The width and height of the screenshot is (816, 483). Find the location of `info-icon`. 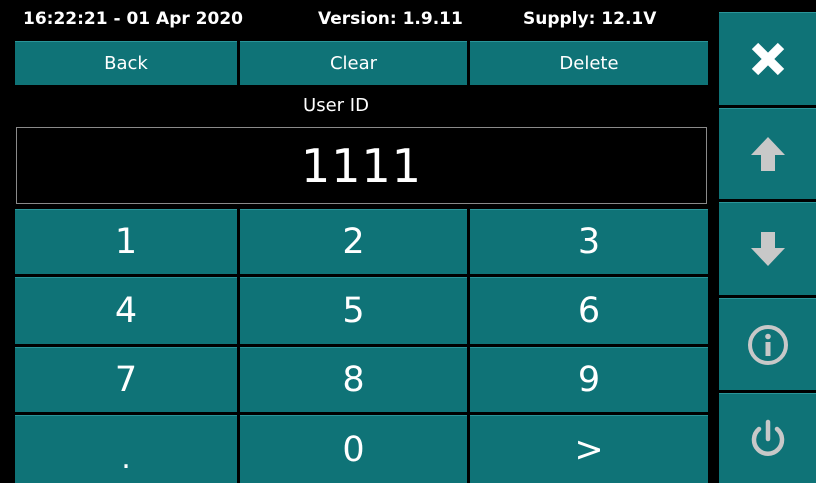

info-icon is located at coordinates (767, 344).